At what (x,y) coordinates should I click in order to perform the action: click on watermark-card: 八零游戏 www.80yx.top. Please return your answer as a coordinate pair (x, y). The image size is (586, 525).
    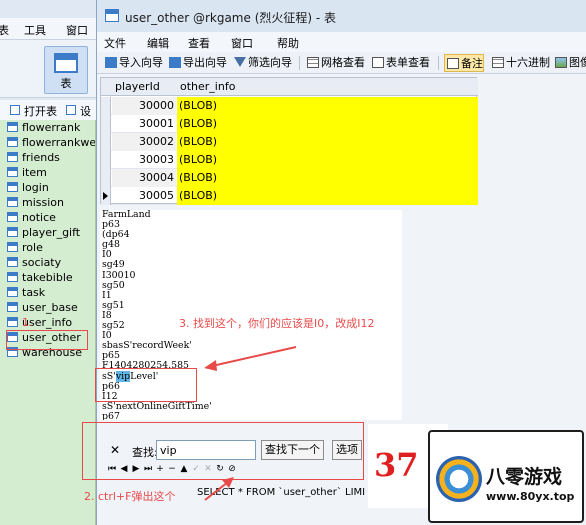
    Looking at the image, I should click on (506, 476).